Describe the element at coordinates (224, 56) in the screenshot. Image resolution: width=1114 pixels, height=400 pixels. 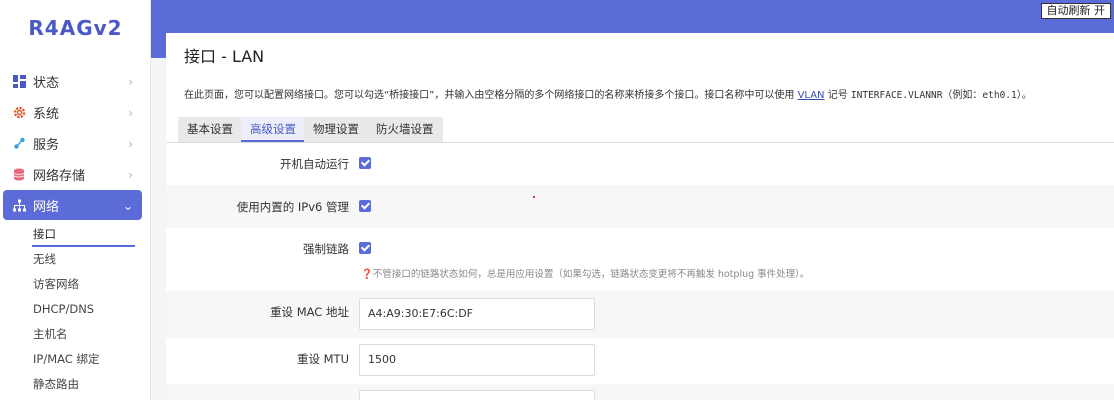
I see `page-title: 接口 - LAN` at that location.